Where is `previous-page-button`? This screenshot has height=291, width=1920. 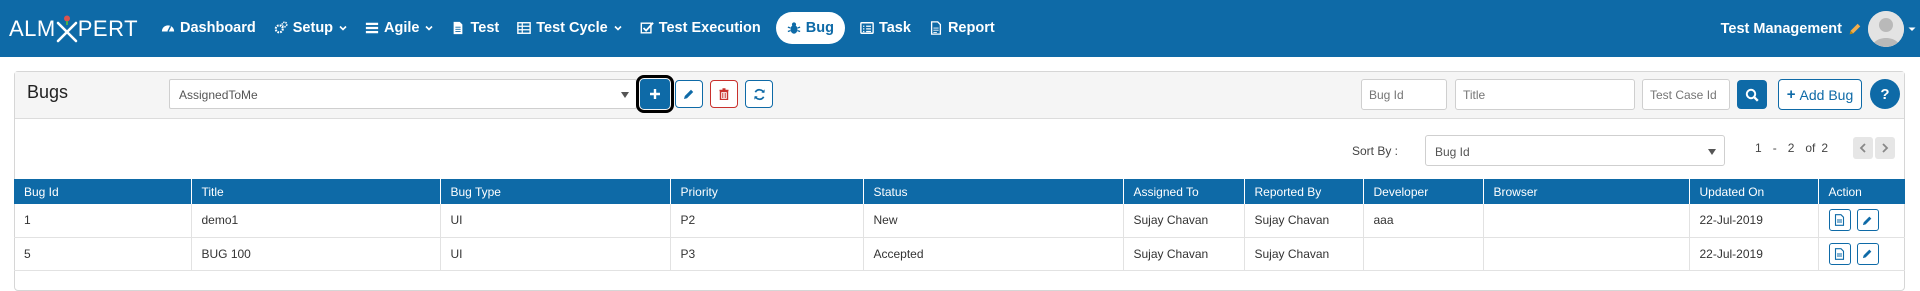 previous-page-button is located at coordinates (1863, 148).